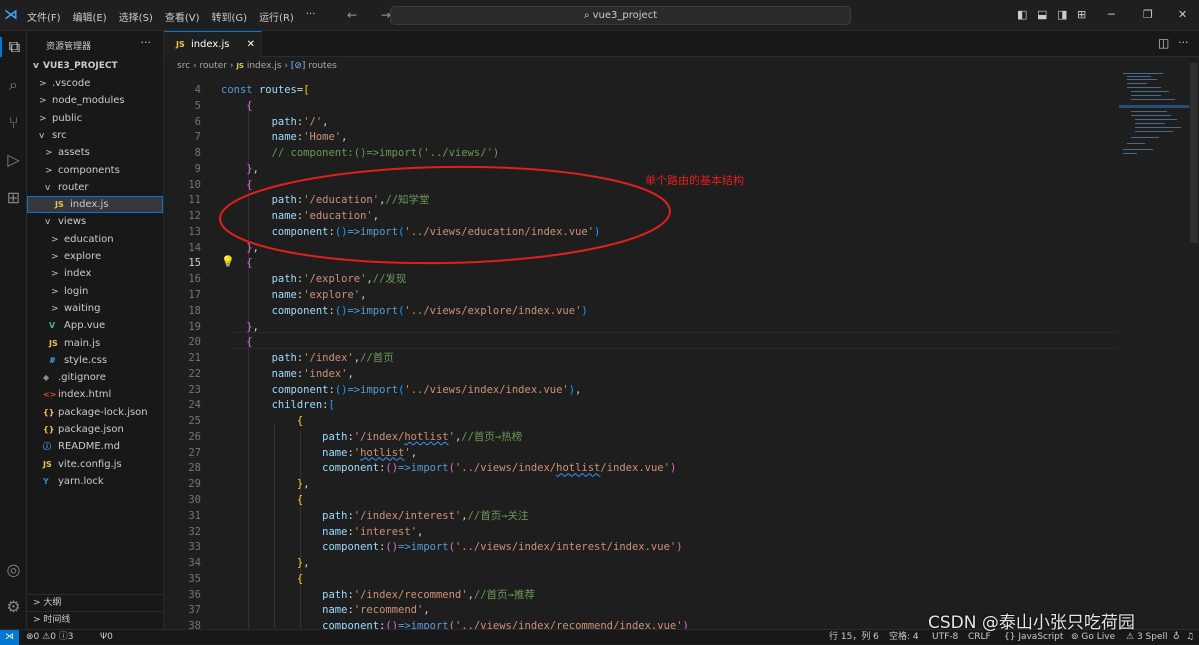 The image size is (1199, 645). Describe the element at coordinates (95, 394) in the screenshot. I see `tree-file: <> index.html` at that location.